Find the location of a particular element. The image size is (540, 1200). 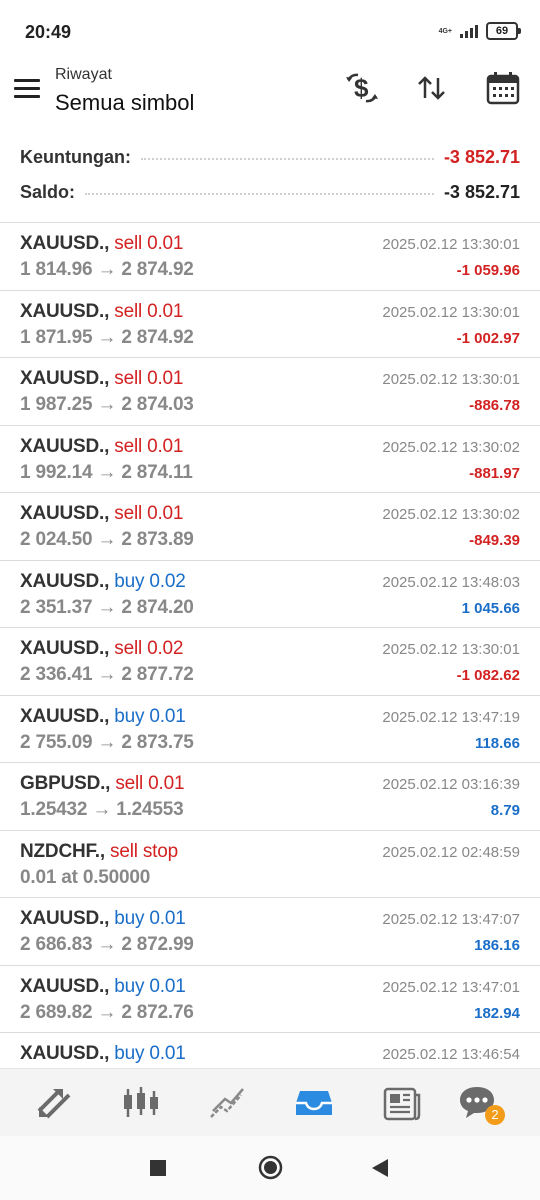

trade-time: 2025.02.12 13:47:07 is located at coordinates (451, 919).